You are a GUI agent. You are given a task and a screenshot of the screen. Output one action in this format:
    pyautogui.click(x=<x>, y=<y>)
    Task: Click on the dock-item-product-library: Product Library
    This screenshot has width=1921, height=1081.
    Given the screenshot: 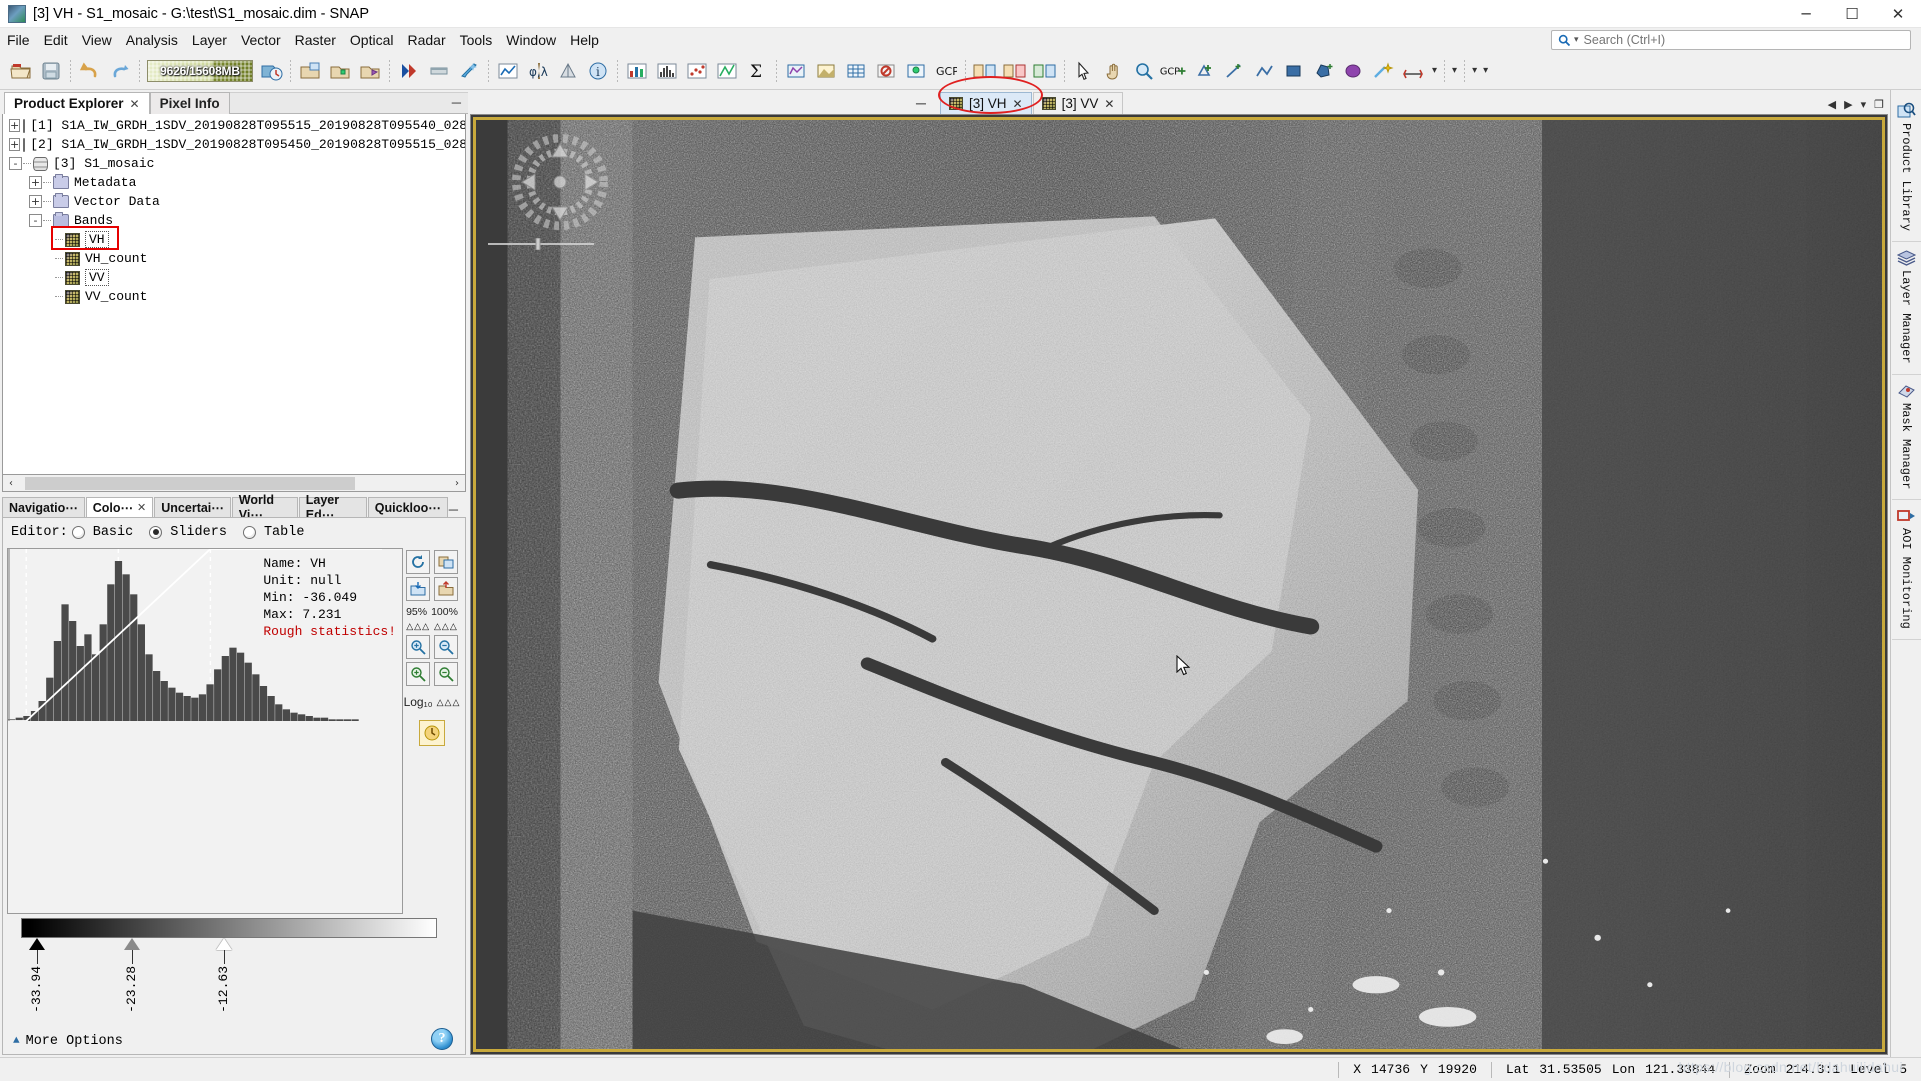 What is the action you would take?
    pyautogui.click(x=1906, y=168)
    